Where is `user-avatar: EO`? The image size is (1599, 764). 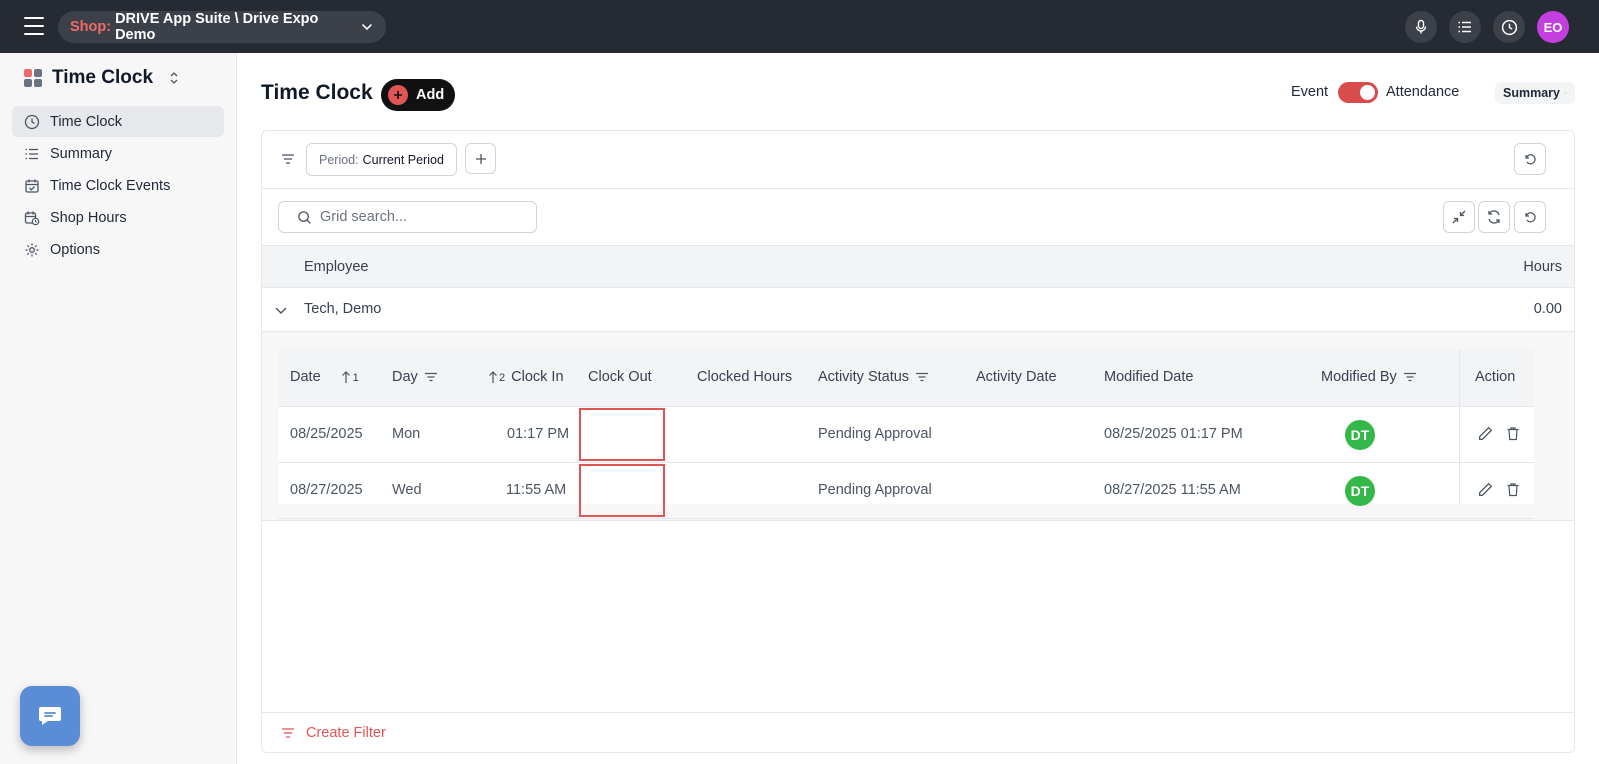
user-avatar: EO is located at coordinates (1553, 27).